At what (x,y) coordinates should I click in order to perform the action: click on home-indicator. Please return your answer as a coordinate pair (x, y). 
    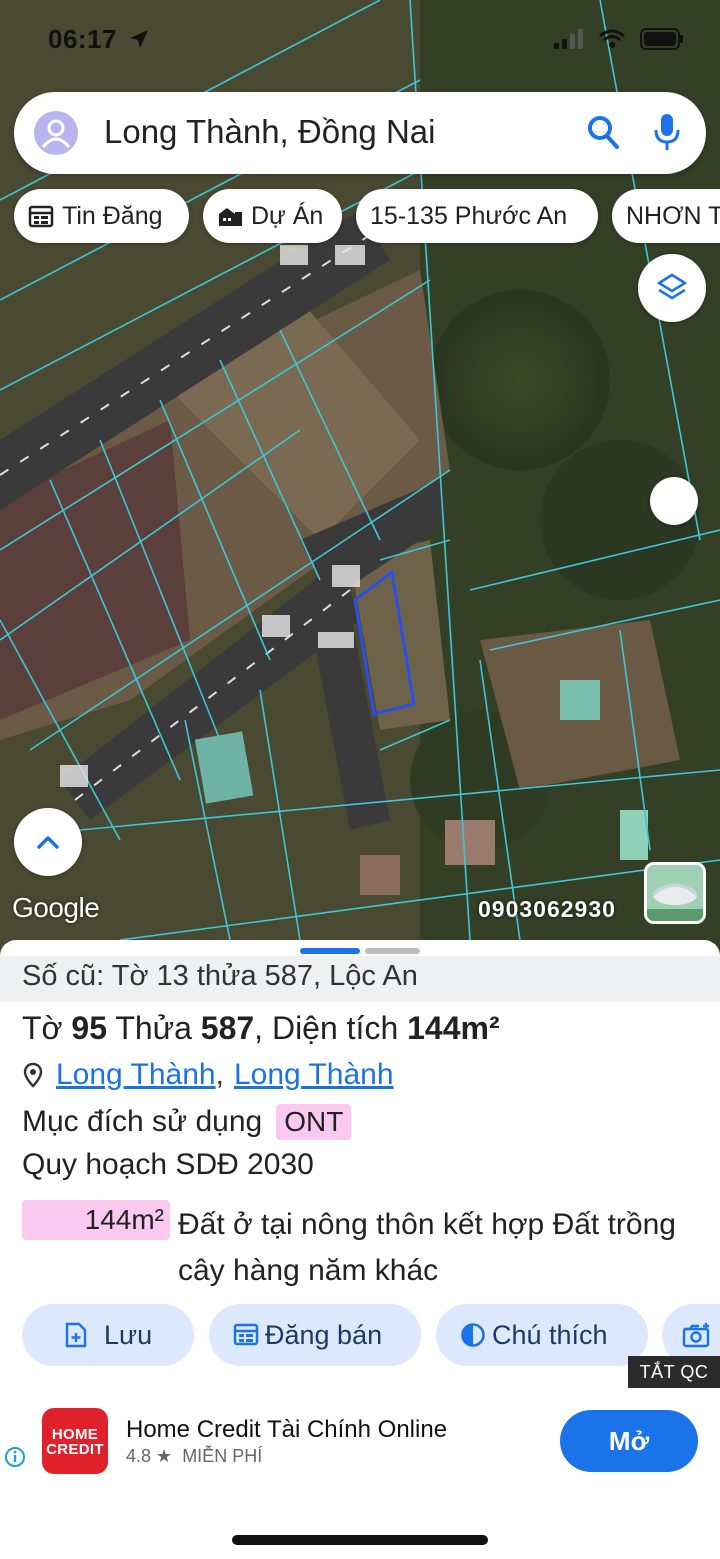
    Looking at the image, I should click on (360, 1540).